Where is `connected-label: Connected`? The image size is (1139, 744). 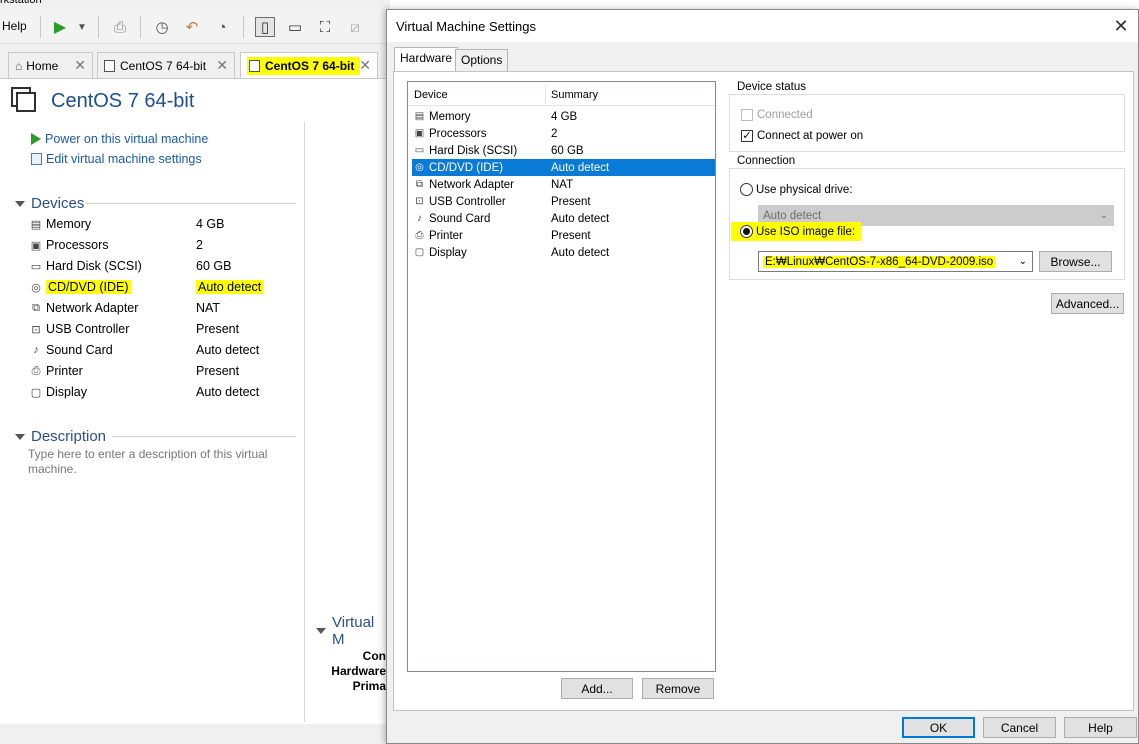 connected-label: Connected is located at coordinates (785, 115).